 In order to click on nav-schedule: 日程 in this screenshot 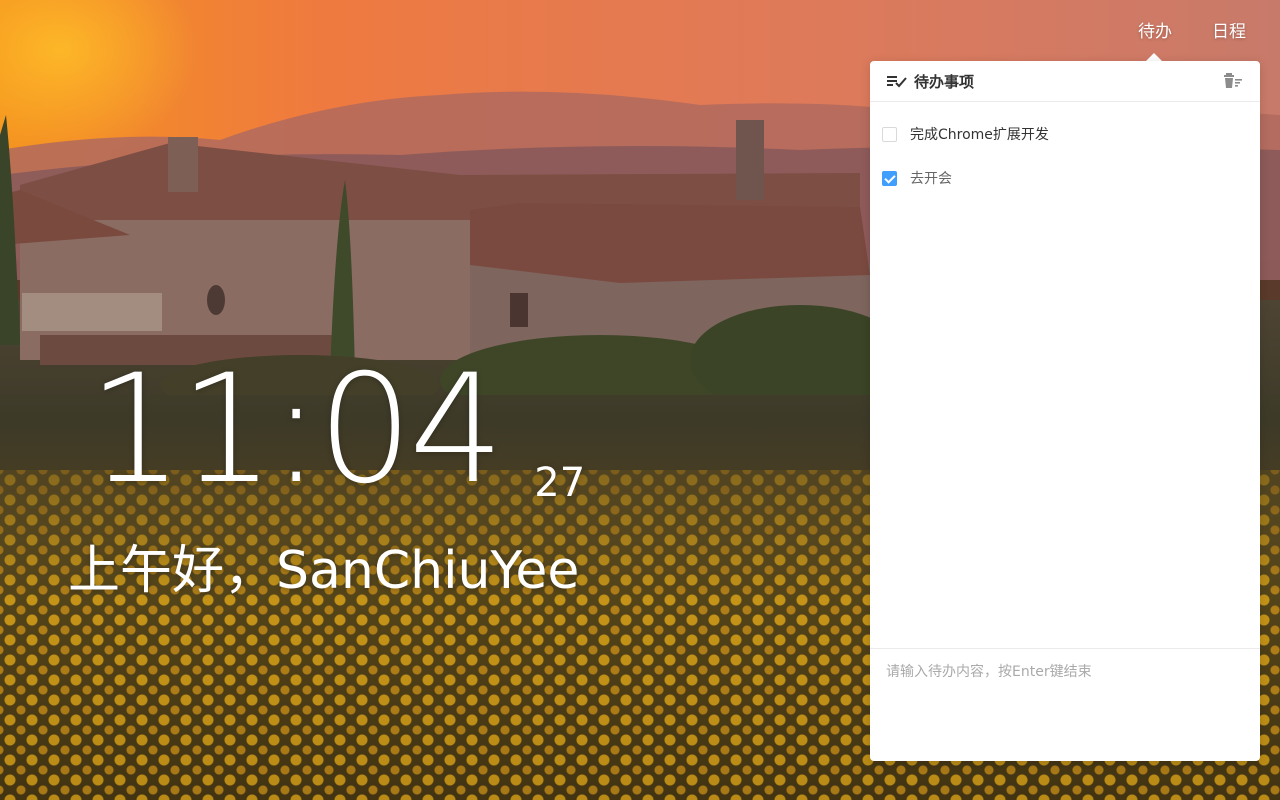, I will do `click(1229, 32)`.